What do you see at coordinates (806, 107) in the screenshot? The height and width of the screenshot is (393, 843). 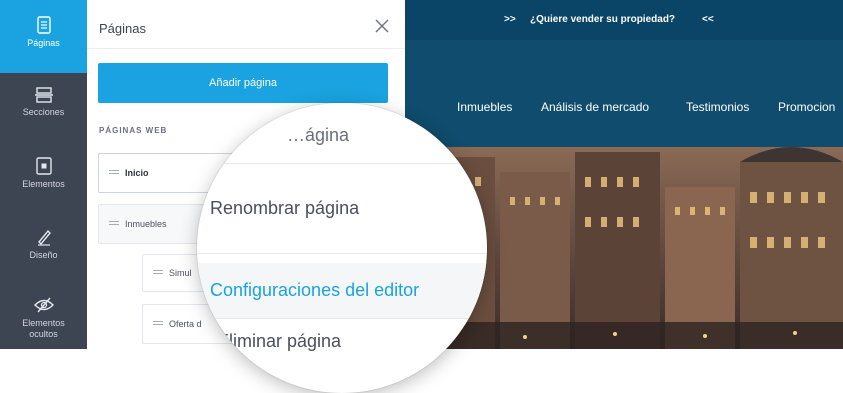 I see `nav-link-promociones: Promocion` at bounding box center [806, 107].